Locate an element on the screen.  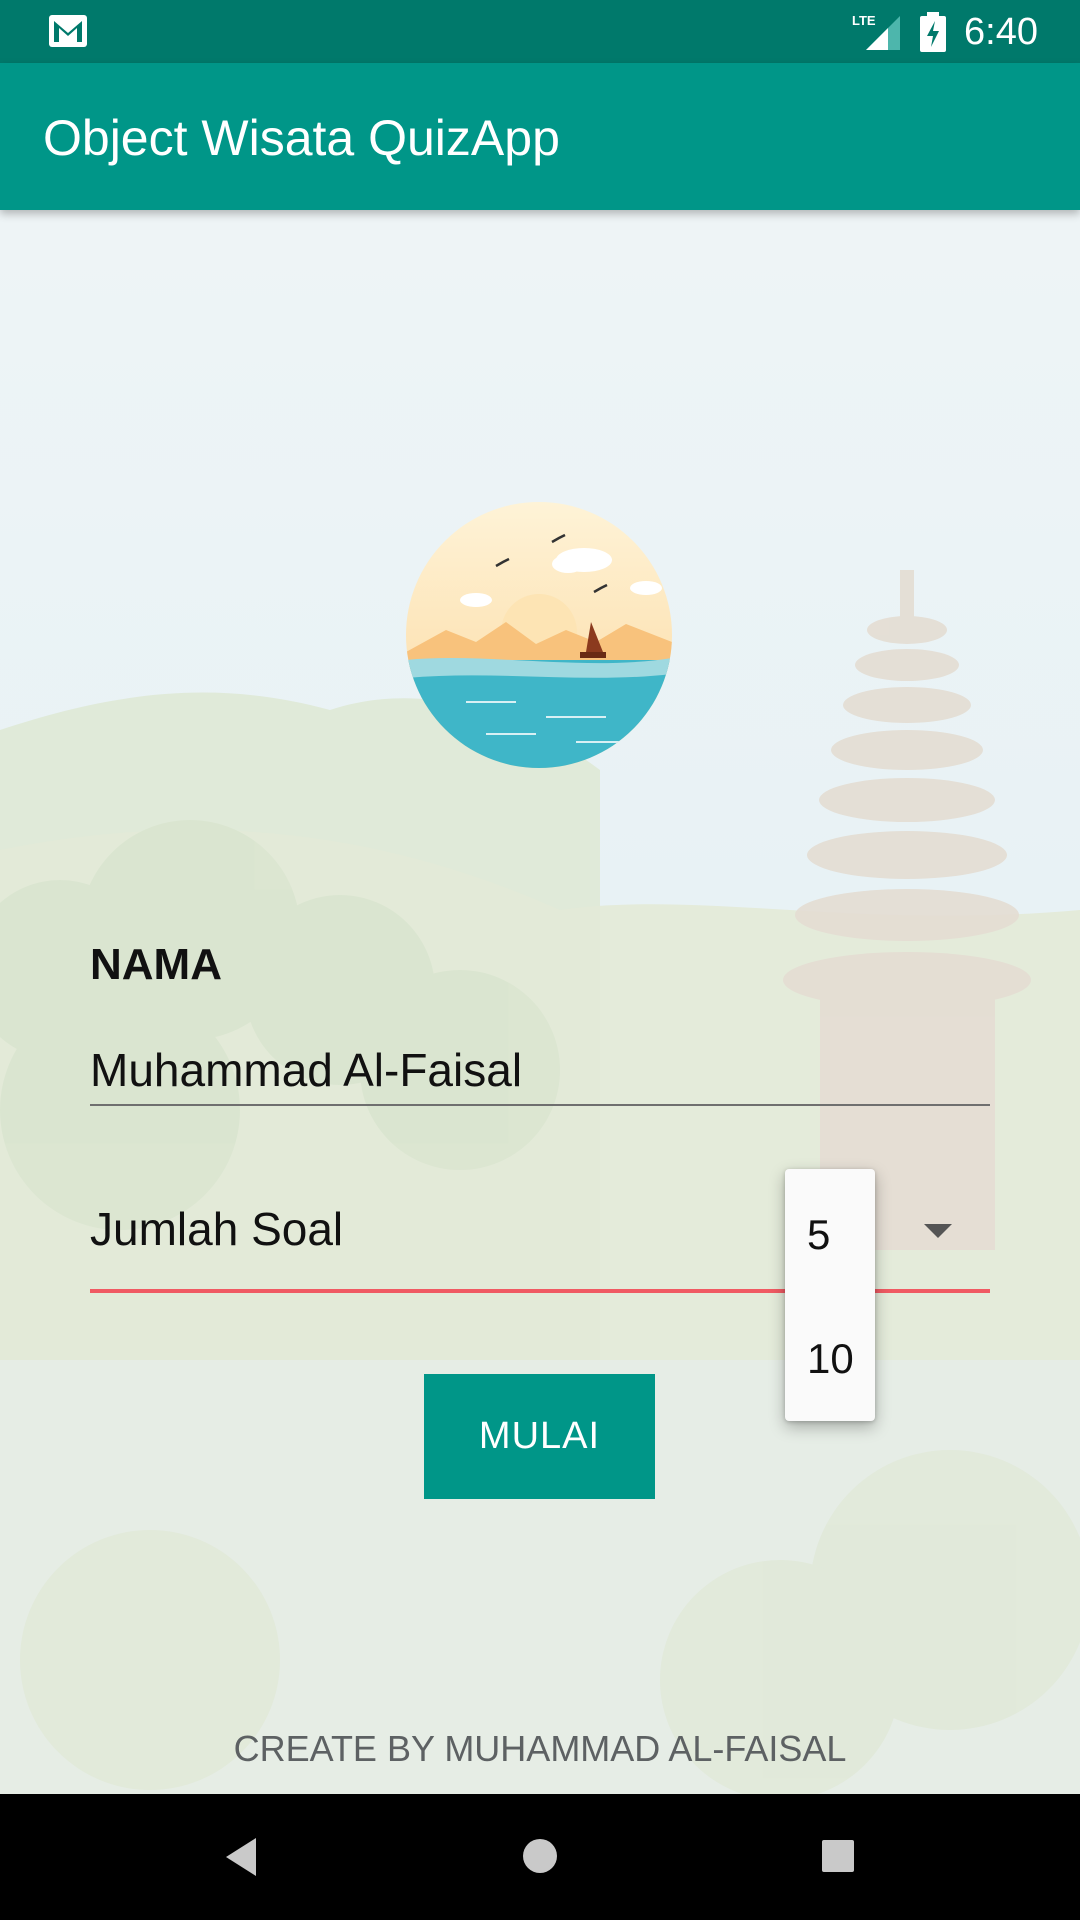
dropdown-arrow-icon is located at coordinates (938, 1231).